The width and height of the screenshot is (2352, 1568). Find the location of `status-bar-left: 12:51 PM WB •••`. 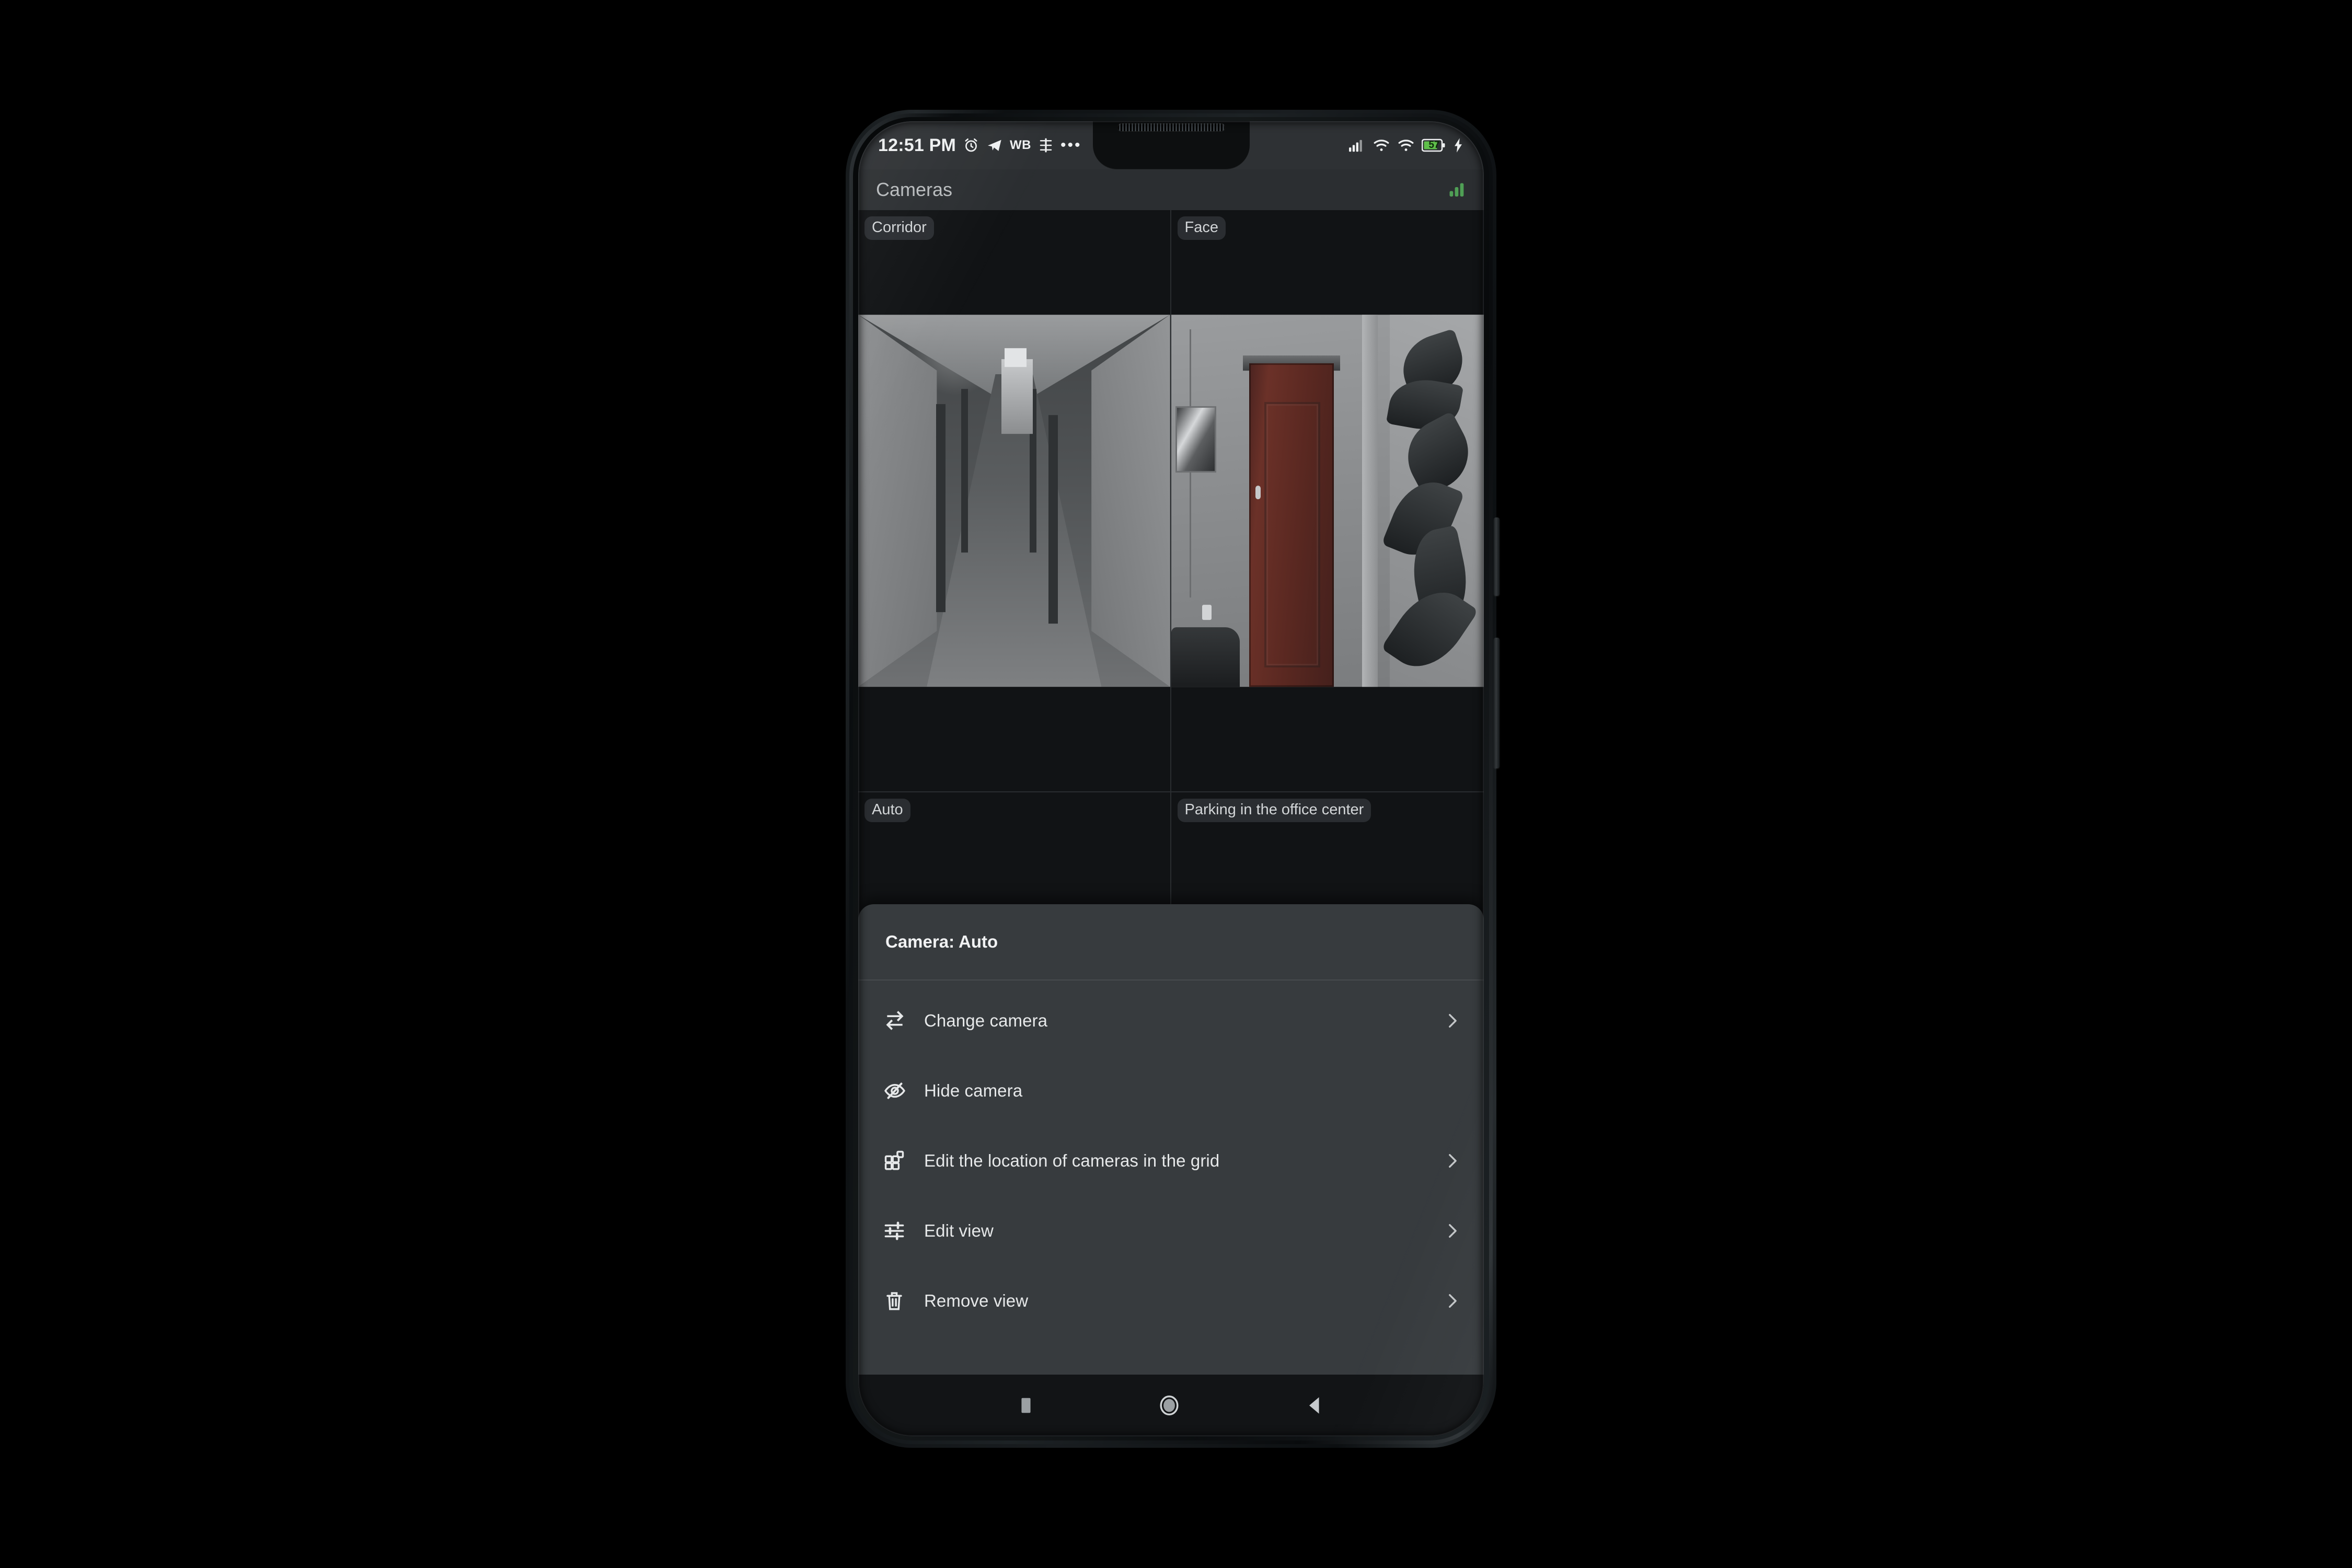

status-bar-left: 12:51 PM WB ••• is located at coordinates (980, 145).